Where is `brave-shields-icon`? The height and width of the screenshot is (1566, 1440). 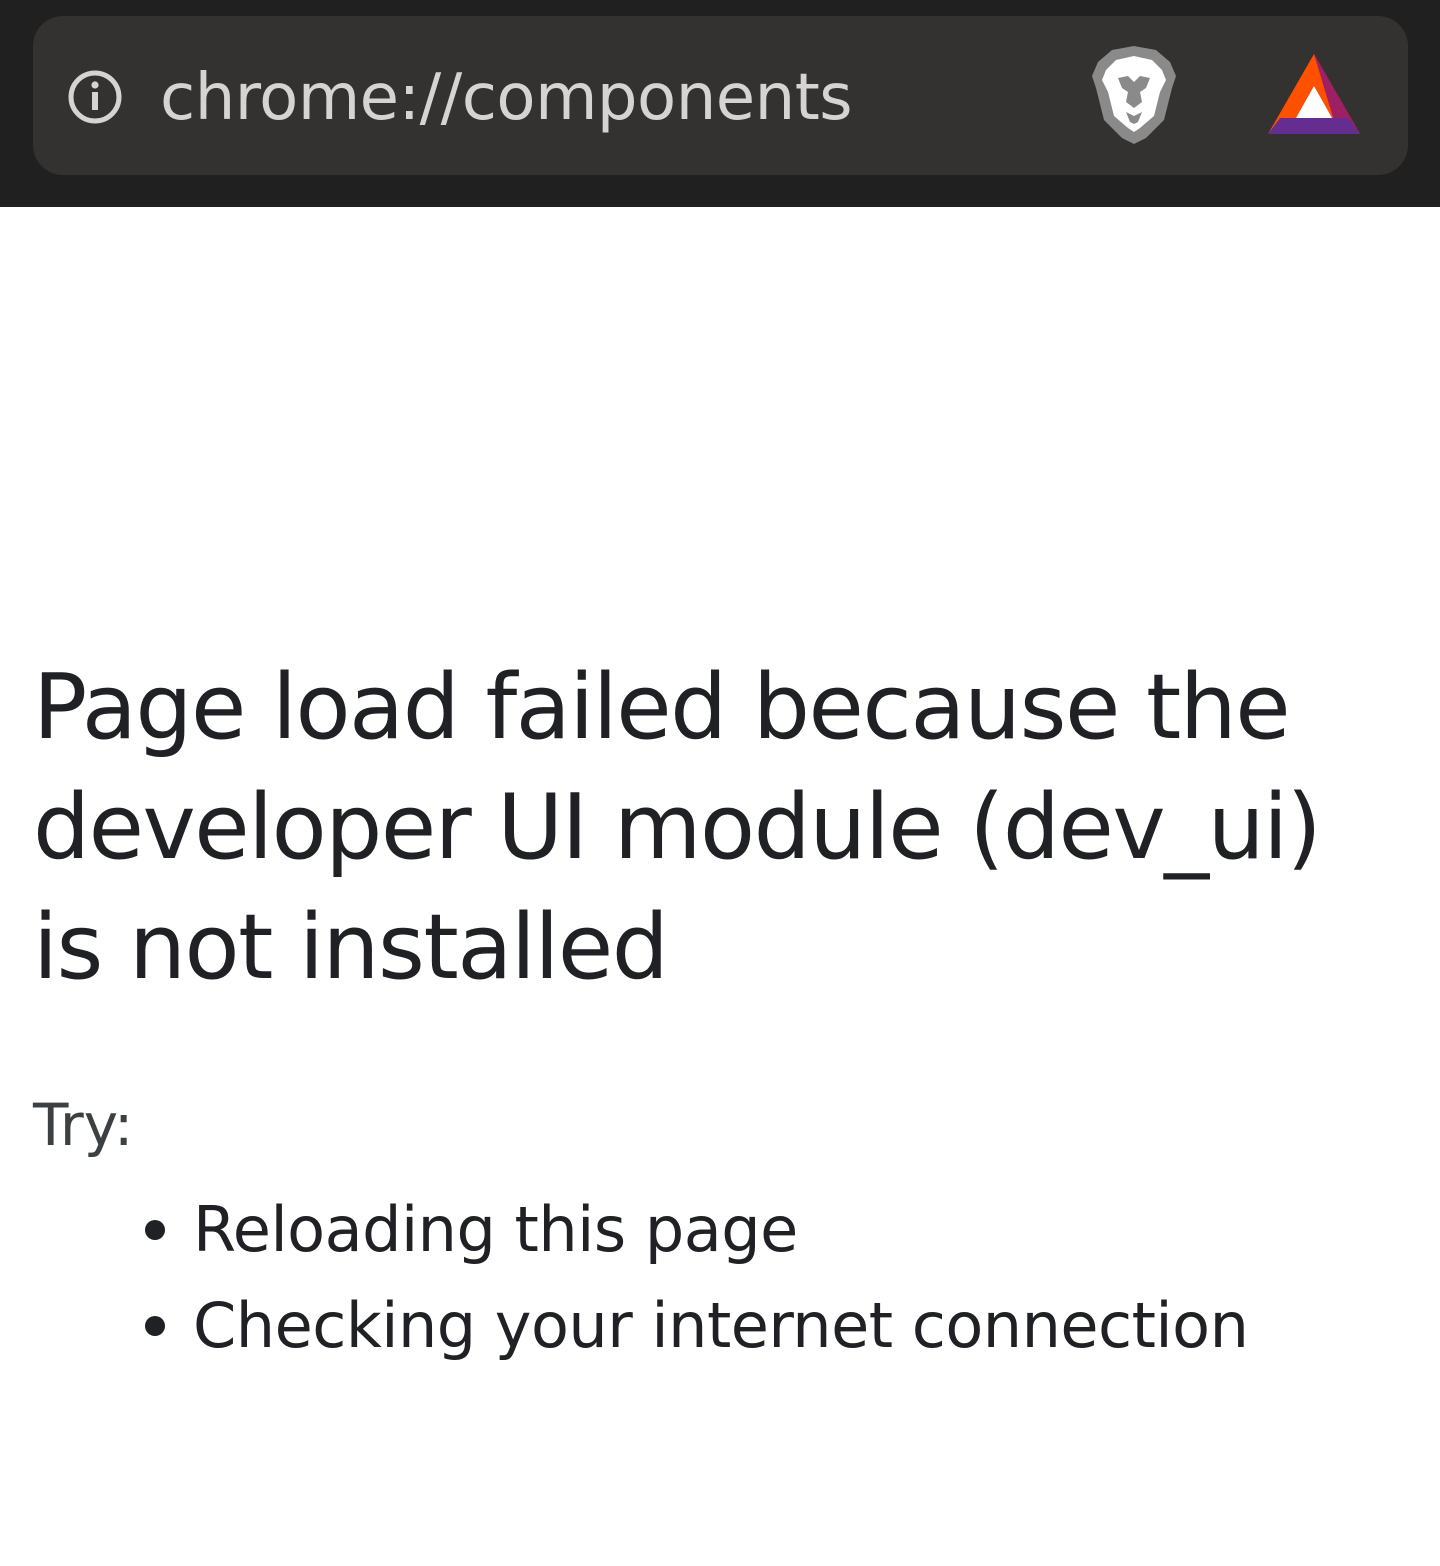 brave-shields-icon is located at coordinates (1134, 95).